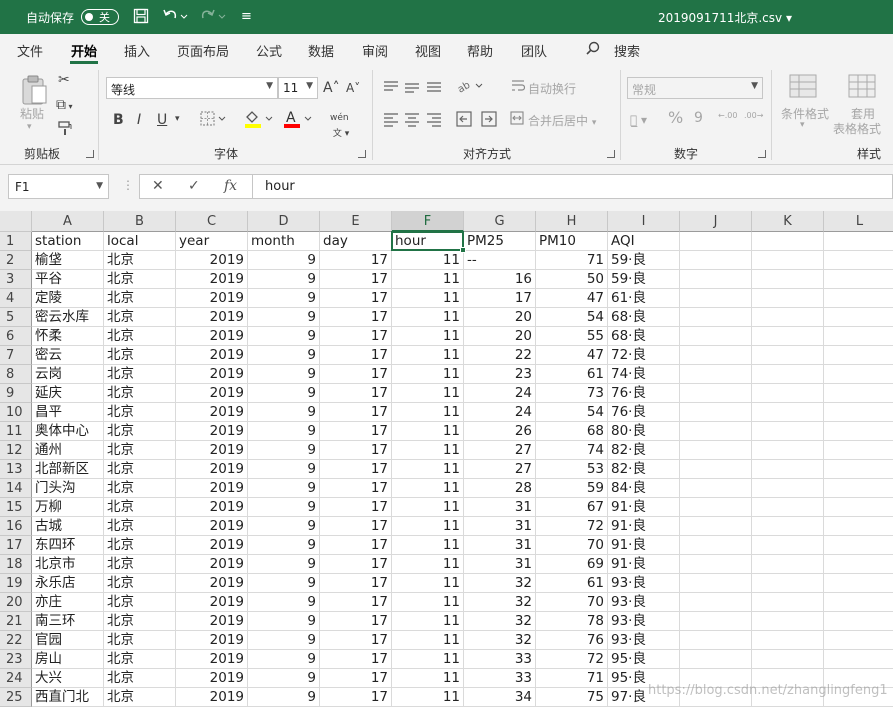 Image resolution: width=893 pixels, height=709 pixels. Describe the element at coordinates (518, 88) in the screenshot. I see `wrap-text-icon` at that location.